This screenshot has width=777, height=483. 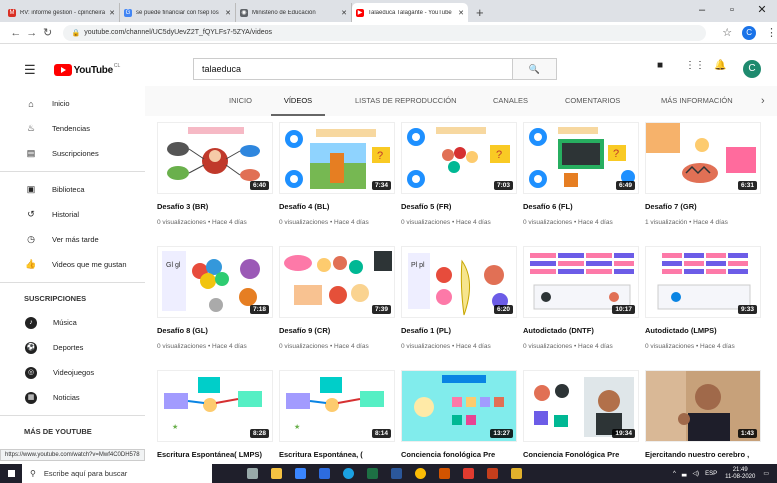 I want to click on video-title: Escritura Espontánea( LMPS), so click(x=215, y=454).